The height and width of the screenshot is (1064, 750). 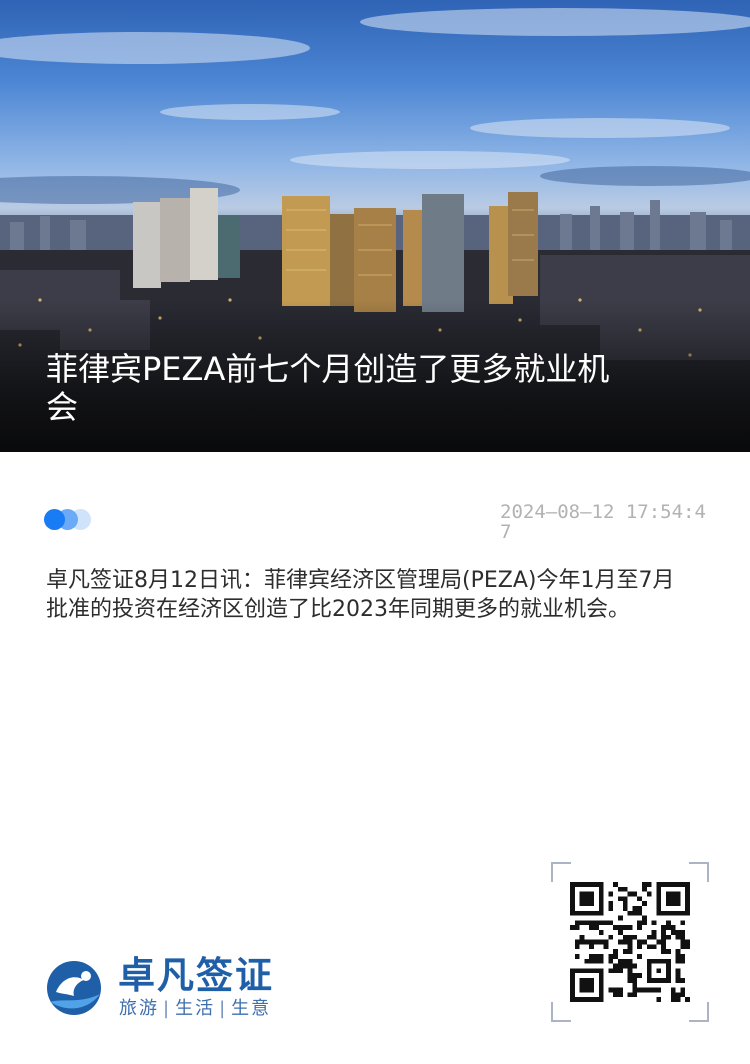 I want to click on tagline-item: 生活, so click(x=195, y=1008).